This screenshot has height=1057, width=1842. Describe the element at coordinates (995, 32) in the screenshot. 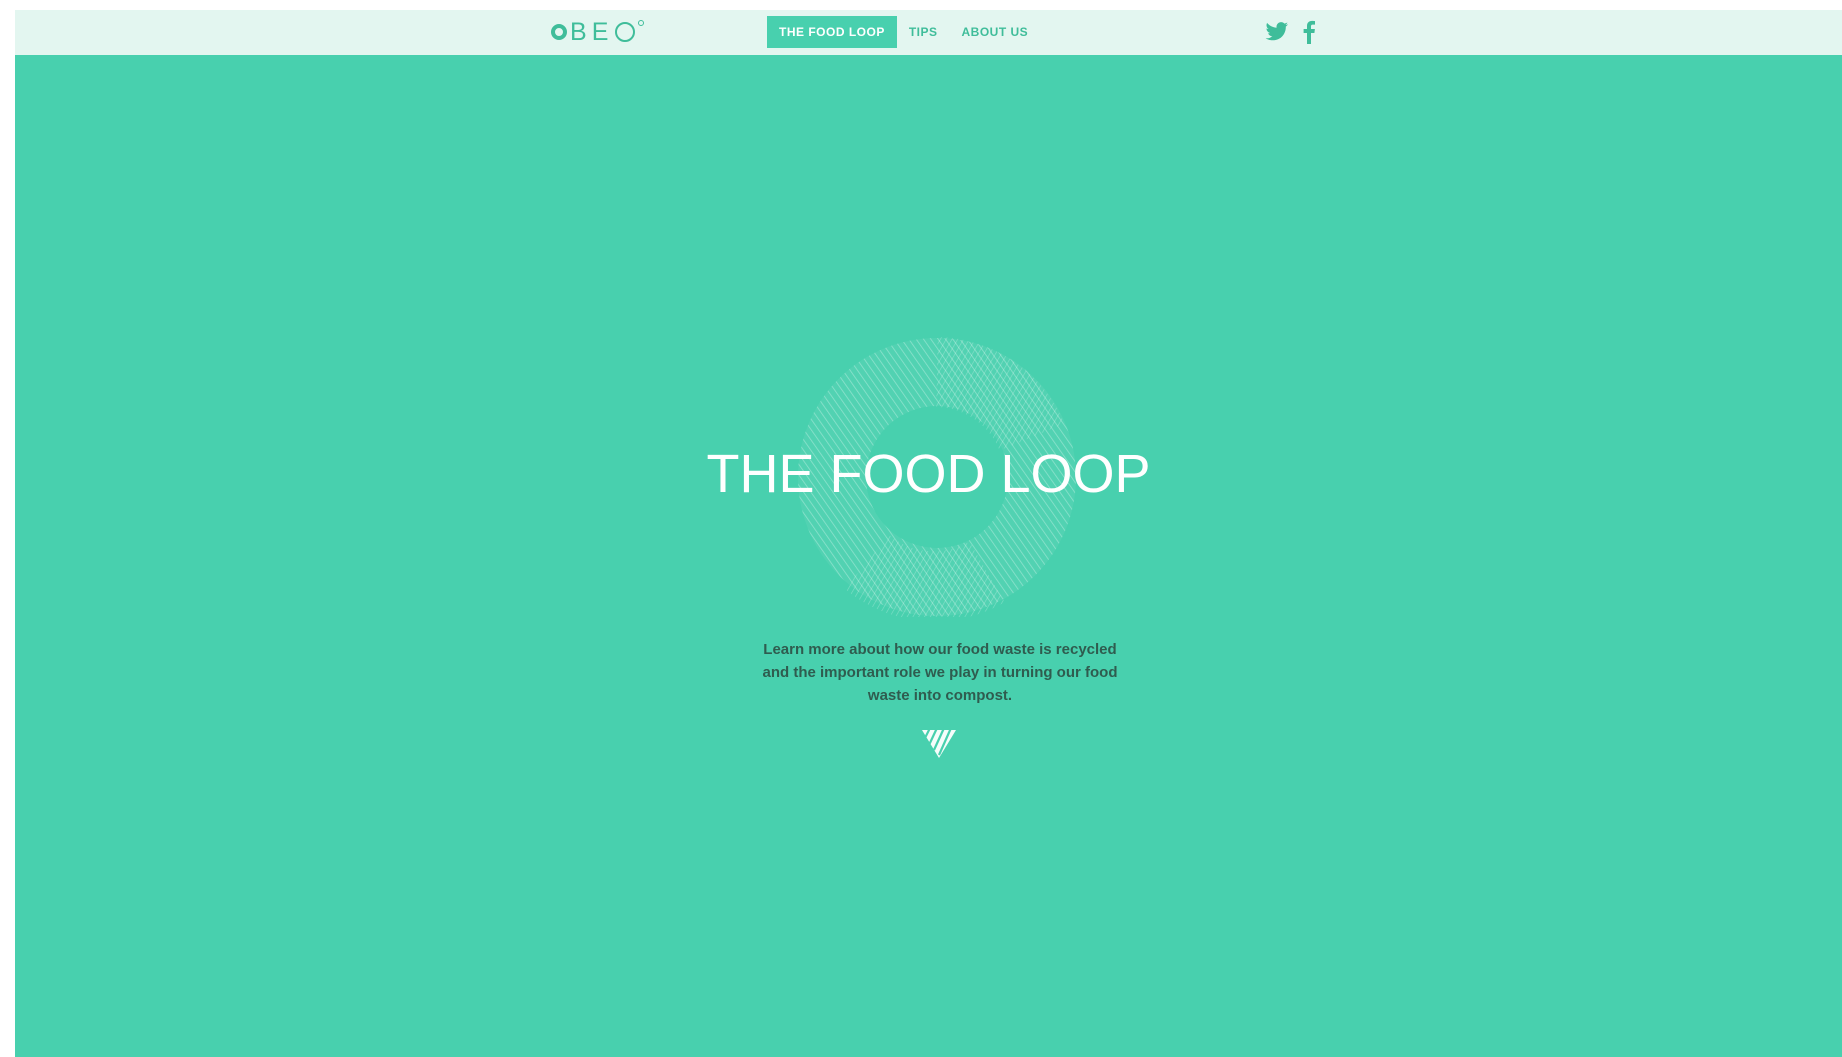

I see `nav-item-about-us: ABOUT US` at that location.